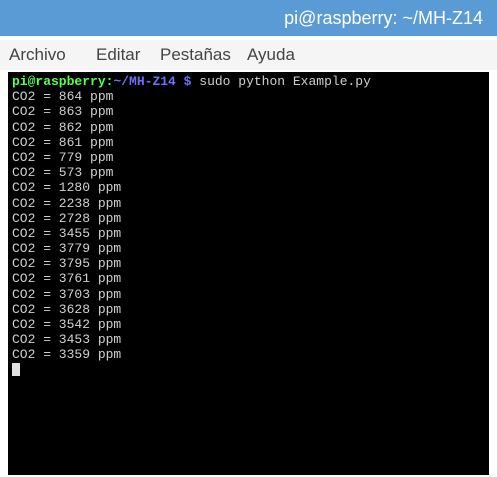 The width and height of the screenshot is (497, 477). Describe the element at coordinates (67, 324) in the screenshot. I see `output-line: CO2 = 3542 ppm` at that location.